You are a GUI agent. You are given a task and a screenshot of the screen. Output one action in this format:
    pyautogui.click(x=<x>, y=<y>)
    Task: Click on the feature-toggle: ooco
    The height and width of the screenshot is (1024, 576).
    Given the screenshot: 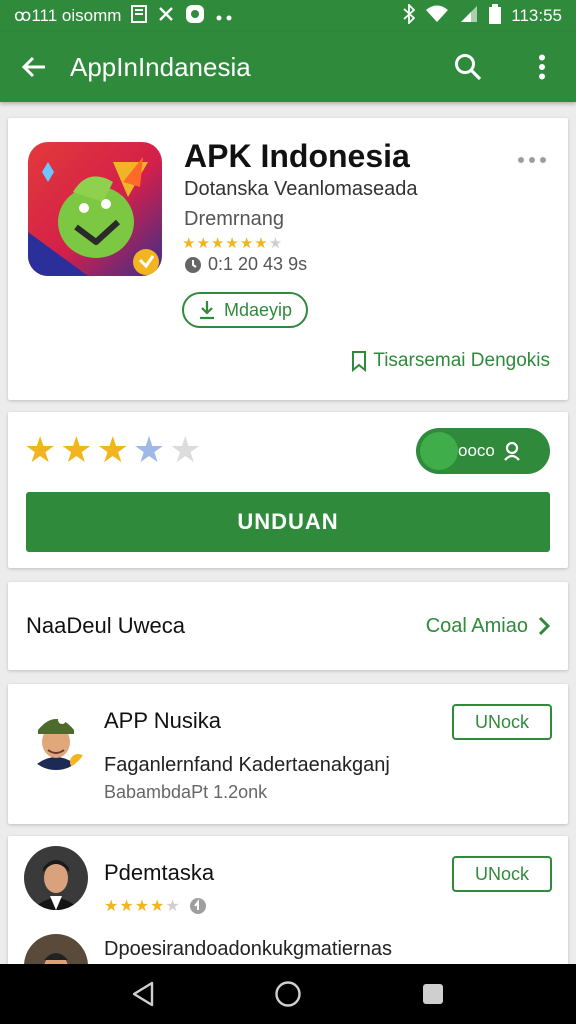 What is the action you would take?
    pyautogui.click(x=483, y=451)
    